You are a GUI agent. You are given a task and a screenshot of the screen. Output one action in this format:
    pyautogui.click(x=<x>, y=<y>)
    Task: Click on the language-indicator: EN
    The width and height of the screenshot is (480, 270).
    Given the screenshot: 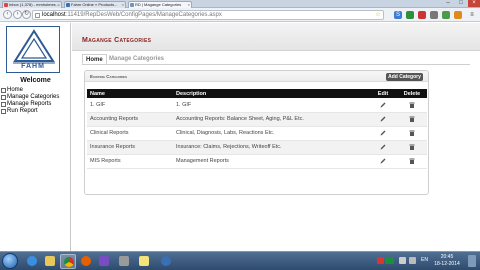 What is the action you would take?
    pyautogui.click(x=424, y=260)
    